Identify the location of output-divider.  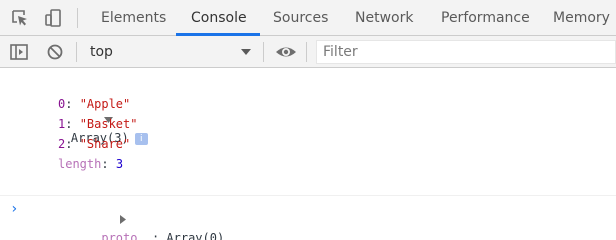
(308, 195).